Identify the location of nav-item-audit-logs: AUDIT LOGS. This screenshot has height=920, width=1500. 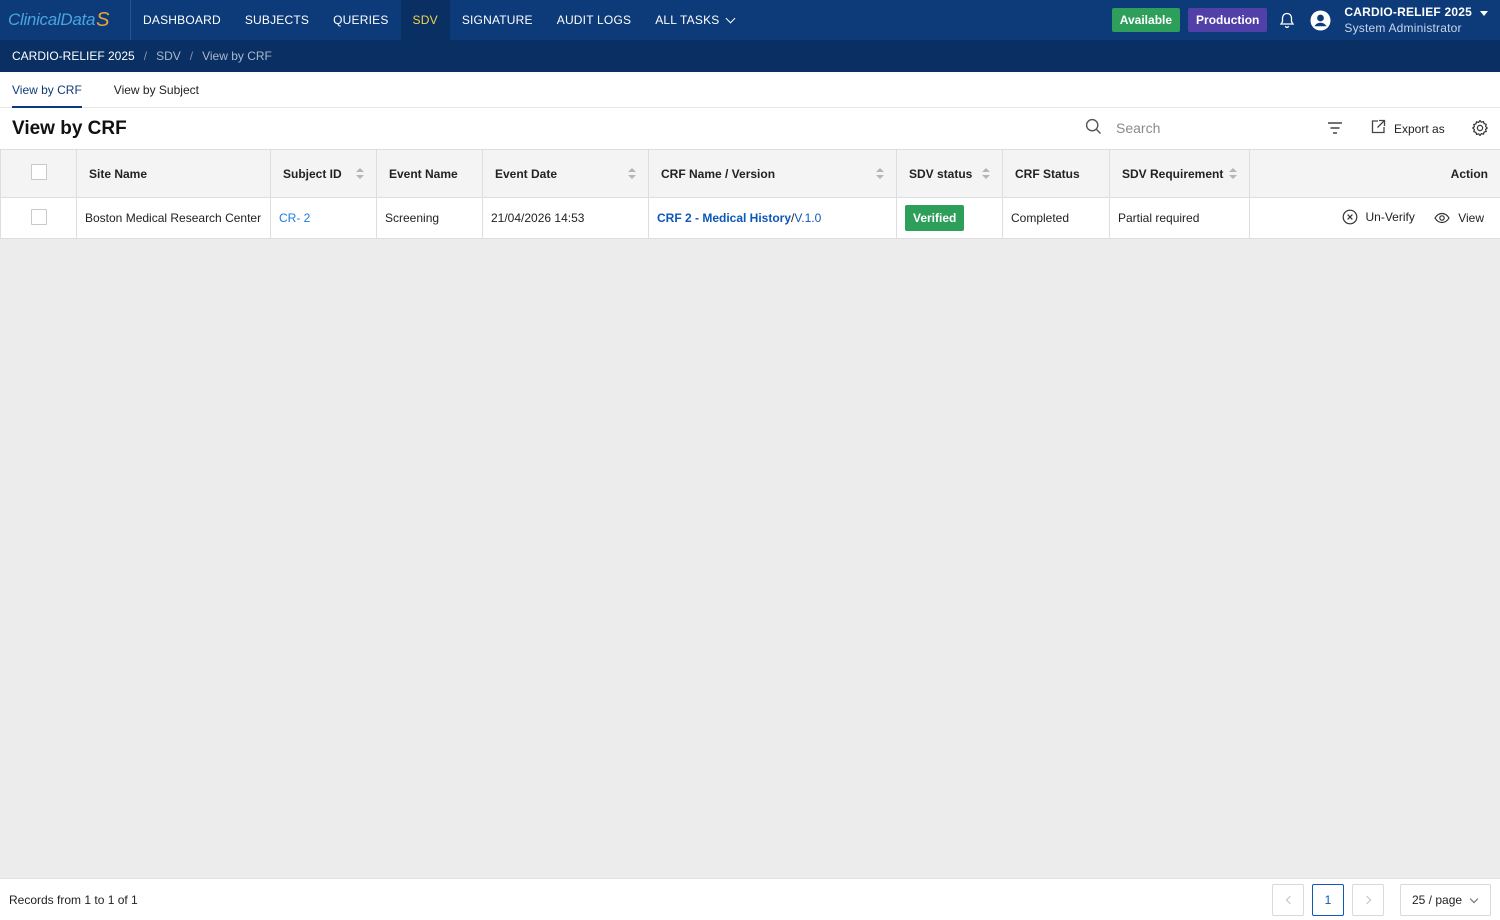
(594, 20).